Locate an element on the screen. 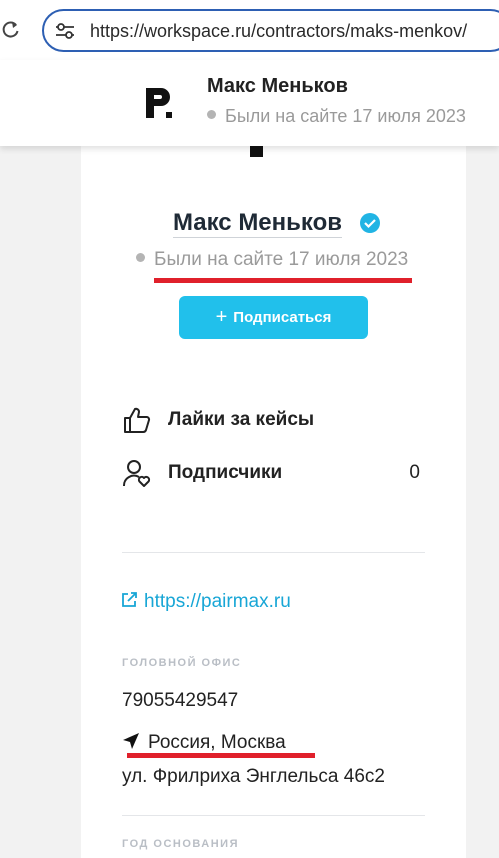  user-heart-icon is located at coordinates (137, 473).